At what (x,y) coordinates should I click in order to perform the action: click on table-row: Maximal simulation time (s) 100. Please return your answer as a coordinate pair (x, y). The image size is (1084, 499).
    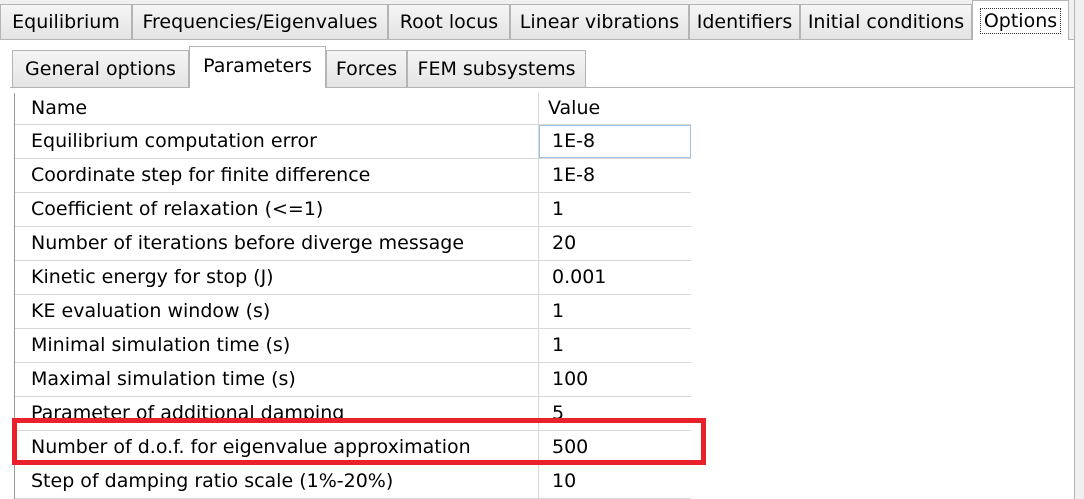
    Looking at the image, I should click on (353, 380).